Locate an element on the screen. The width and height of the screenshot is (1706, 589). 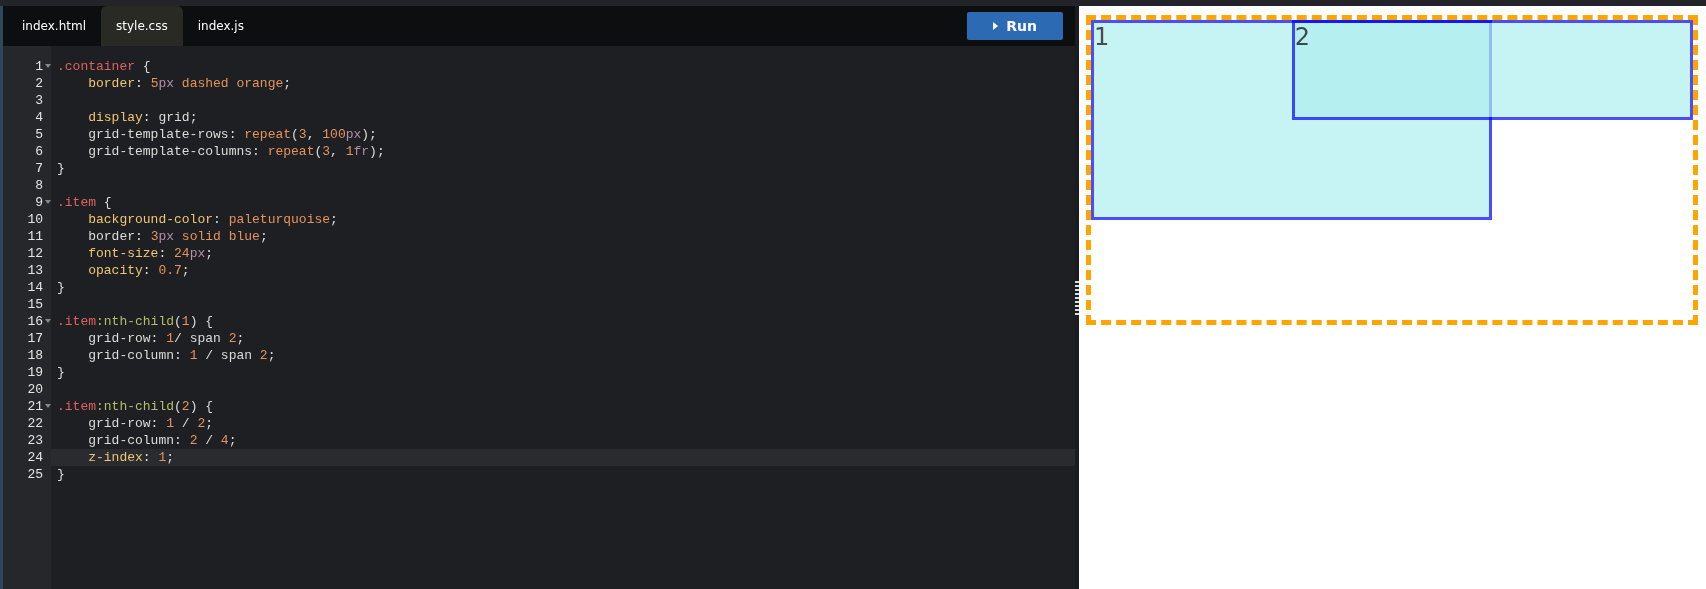
line-number: 20 is located at coordinates (35, 389).